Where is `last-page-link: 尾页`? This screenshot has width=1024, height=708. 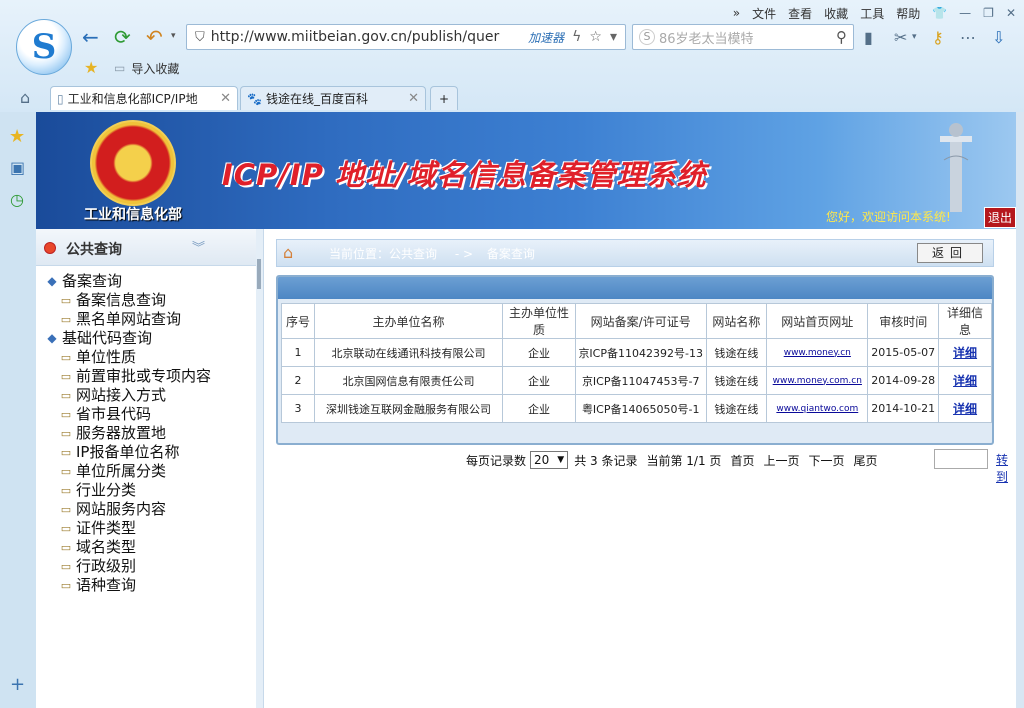
last-page-link: 尾页 is located at coordinates (865, 460).